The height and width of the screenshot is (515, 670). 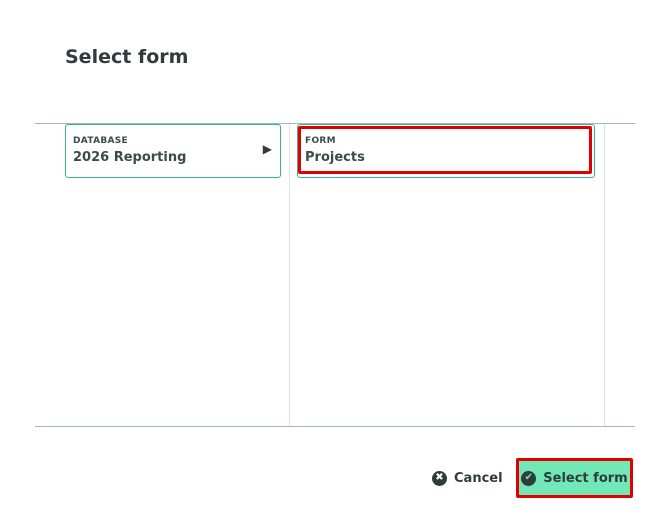 What do you see at coordinates (439, 478) in the screenshot?
I see `close-circle-icon: ✖` at bounding box center [439, 478].